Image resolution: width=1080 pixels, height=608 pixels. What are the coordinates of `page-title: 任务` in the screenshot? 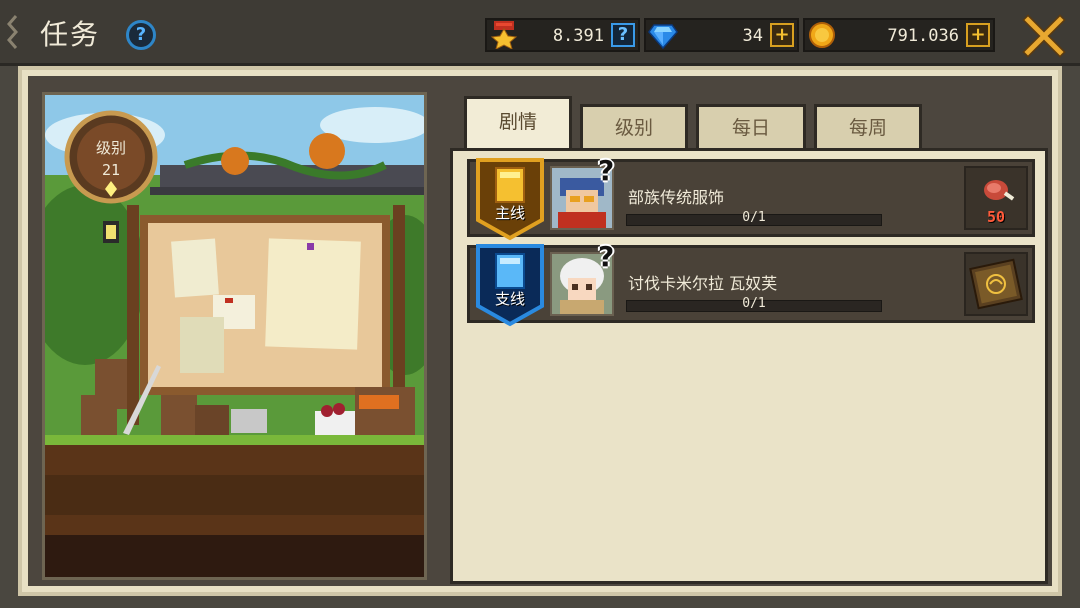 It's located at (70, 34).